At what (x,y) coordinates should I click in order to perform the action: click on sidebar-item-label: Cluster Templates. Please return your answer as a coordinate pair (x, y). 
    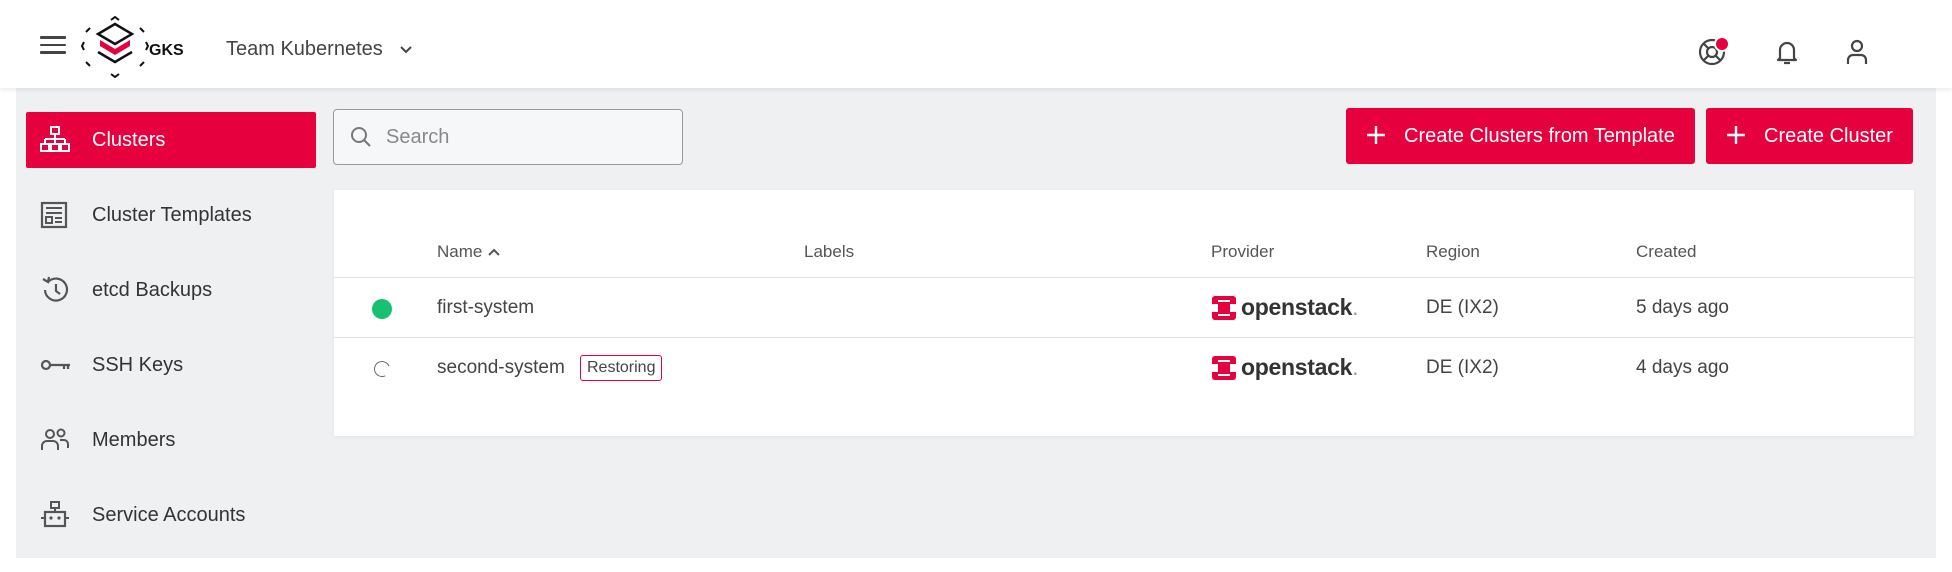
    Looking at the image, I should click on (172, 214).